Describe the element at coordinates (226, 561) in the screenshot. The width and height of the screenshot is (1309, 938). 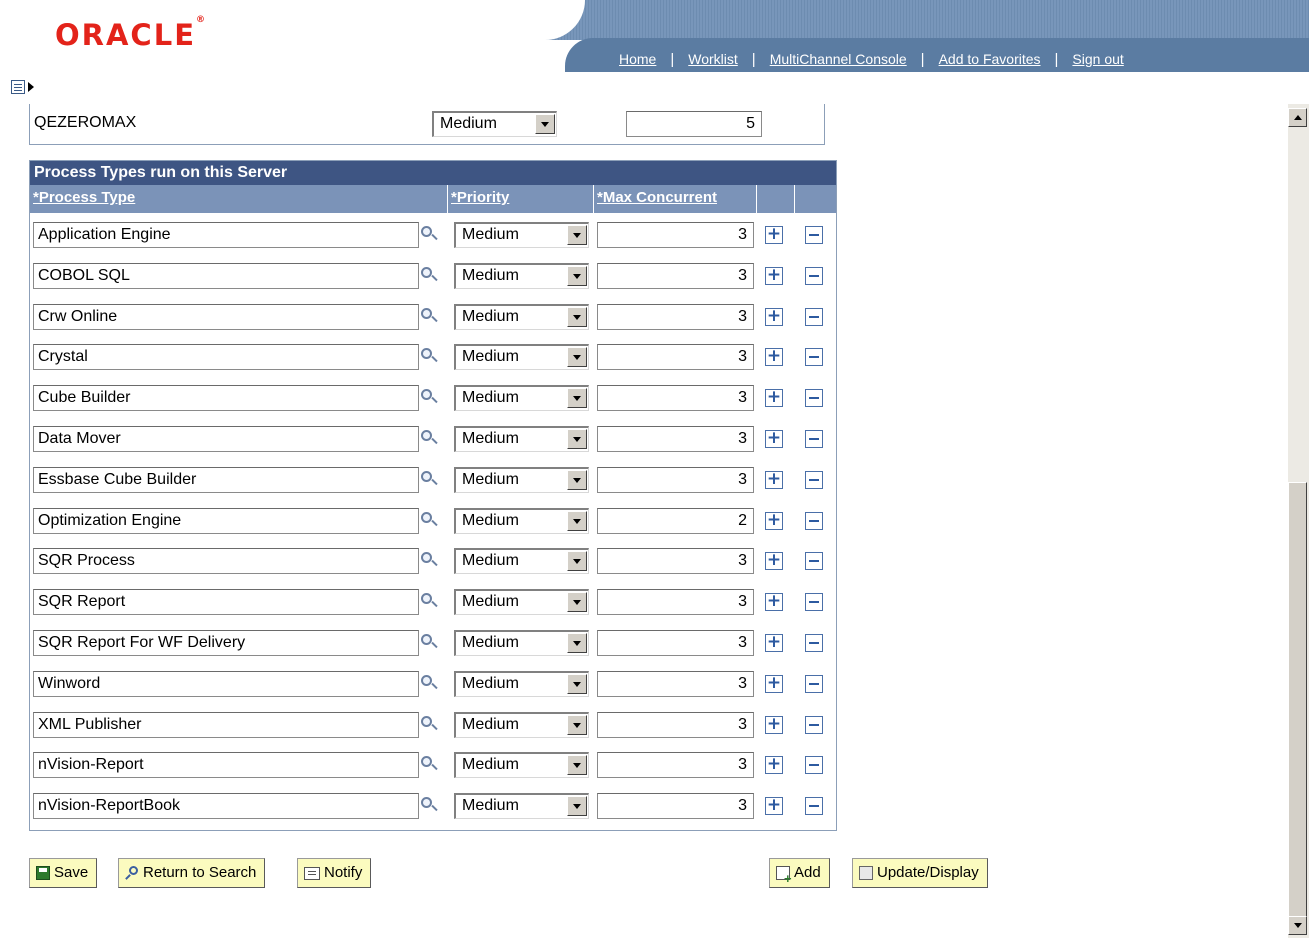
I see `process-type-input: SQR Process` at that location.